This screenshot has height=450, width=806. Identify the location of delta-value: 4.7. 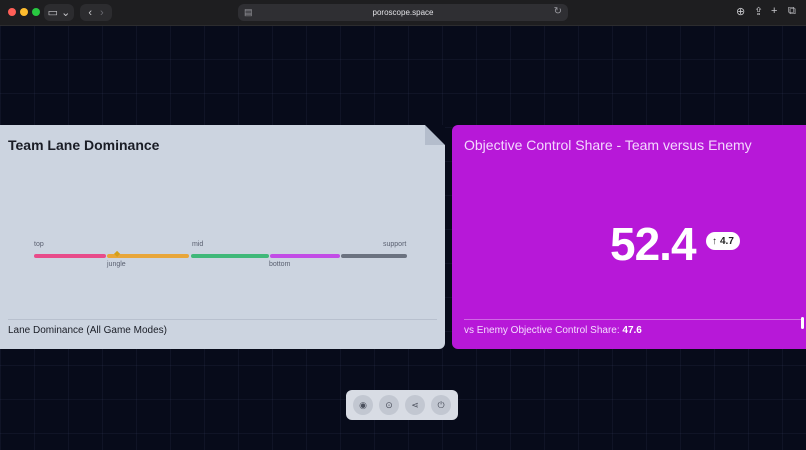
(727, 241).